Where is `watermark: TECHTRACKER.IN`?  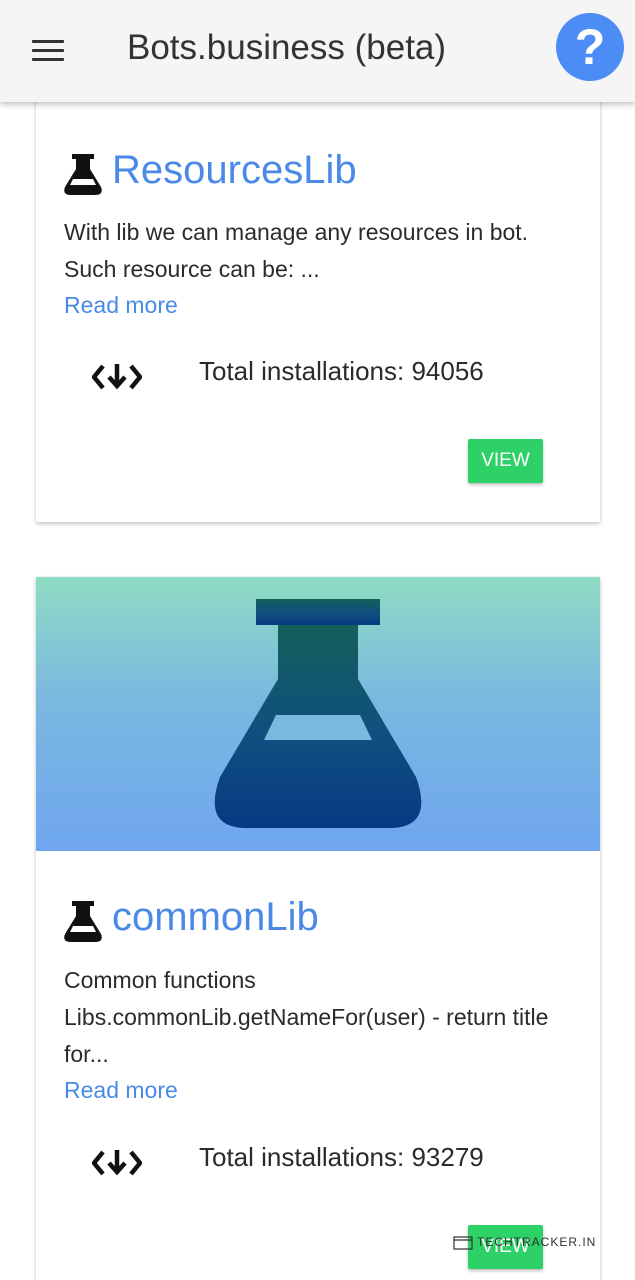
watermark: TECHTRACKER.IN is located at coordinates (524, 1242).